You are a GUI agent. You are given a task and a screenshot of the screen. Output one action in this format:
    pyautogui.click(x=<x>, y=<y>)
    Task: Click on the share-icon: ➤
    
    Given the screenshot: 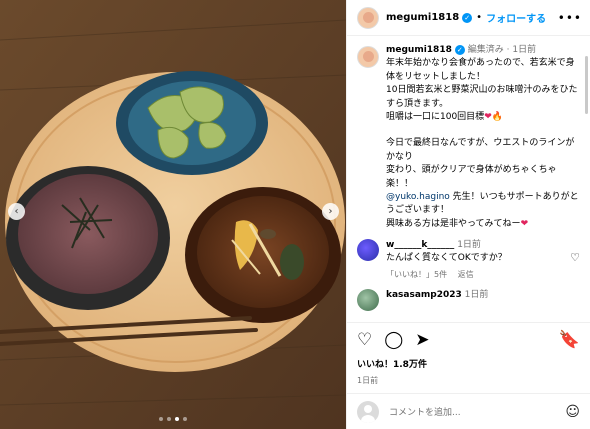 What is the action you would take?
    pyautogui.click(x=422, y=340)
    